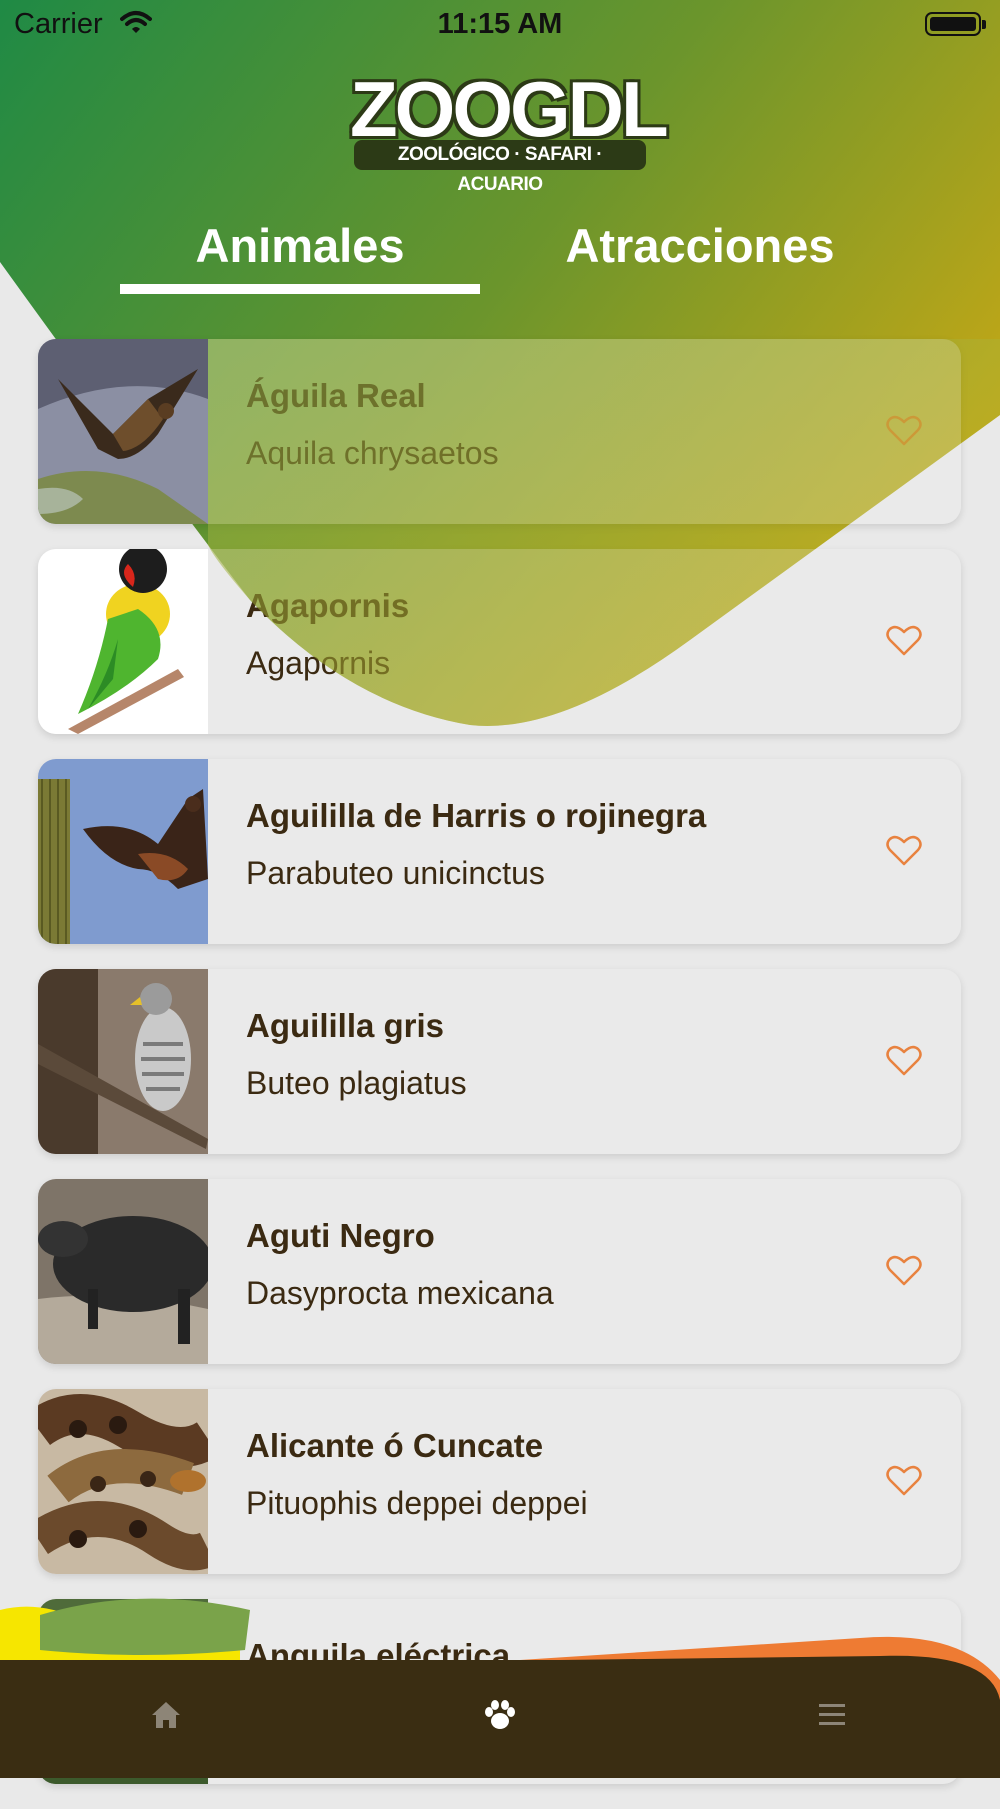 Image resolution: width=1000 pixels, height=1809 pixels. Describe the element at coordinates (123, 1061) in the screenshot. I see `gray-hawk-photo` at that location.